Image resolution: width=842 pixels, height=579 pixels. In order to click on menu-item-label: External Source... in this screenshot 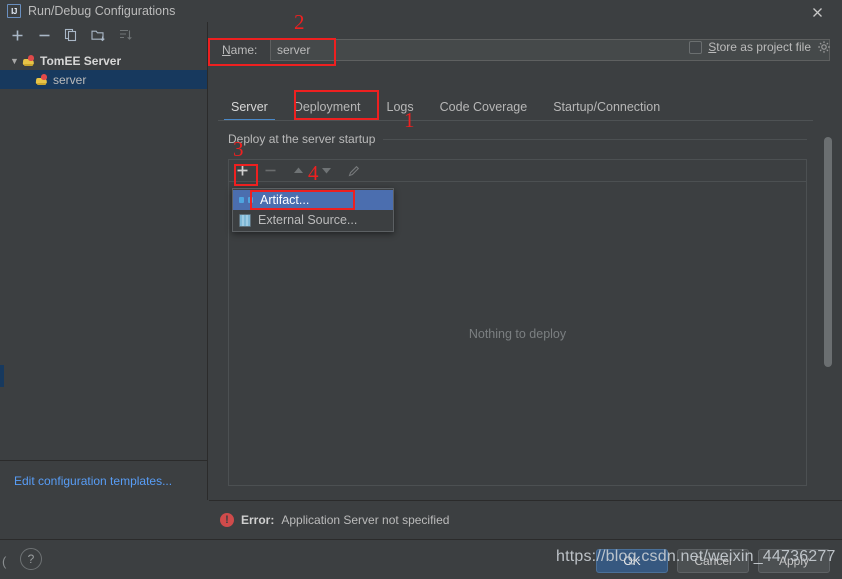, I will do `click(308, 220)`.